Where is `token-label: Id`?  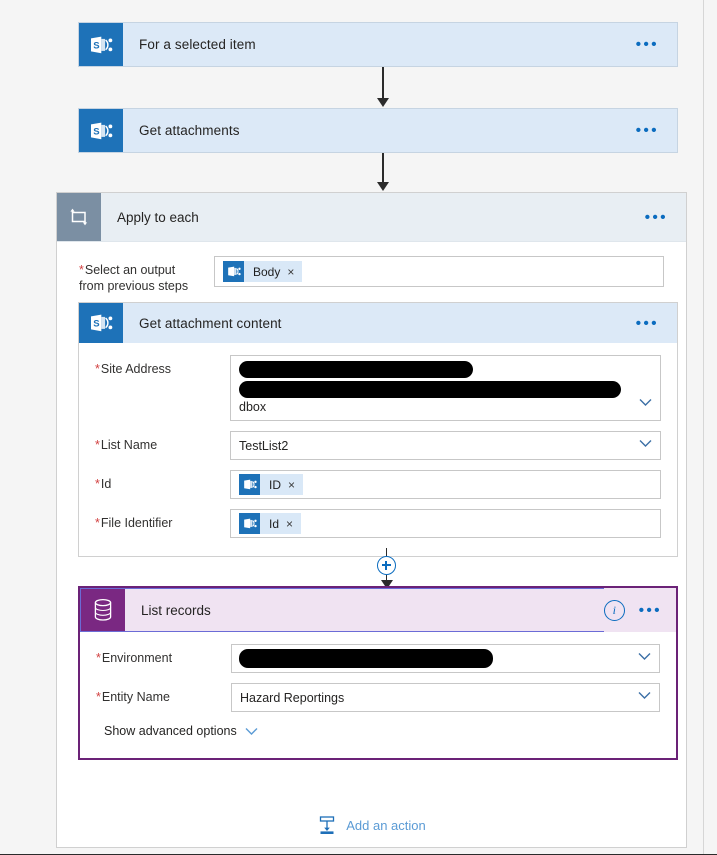
token-label: Id is located at coordinates (274, 523).